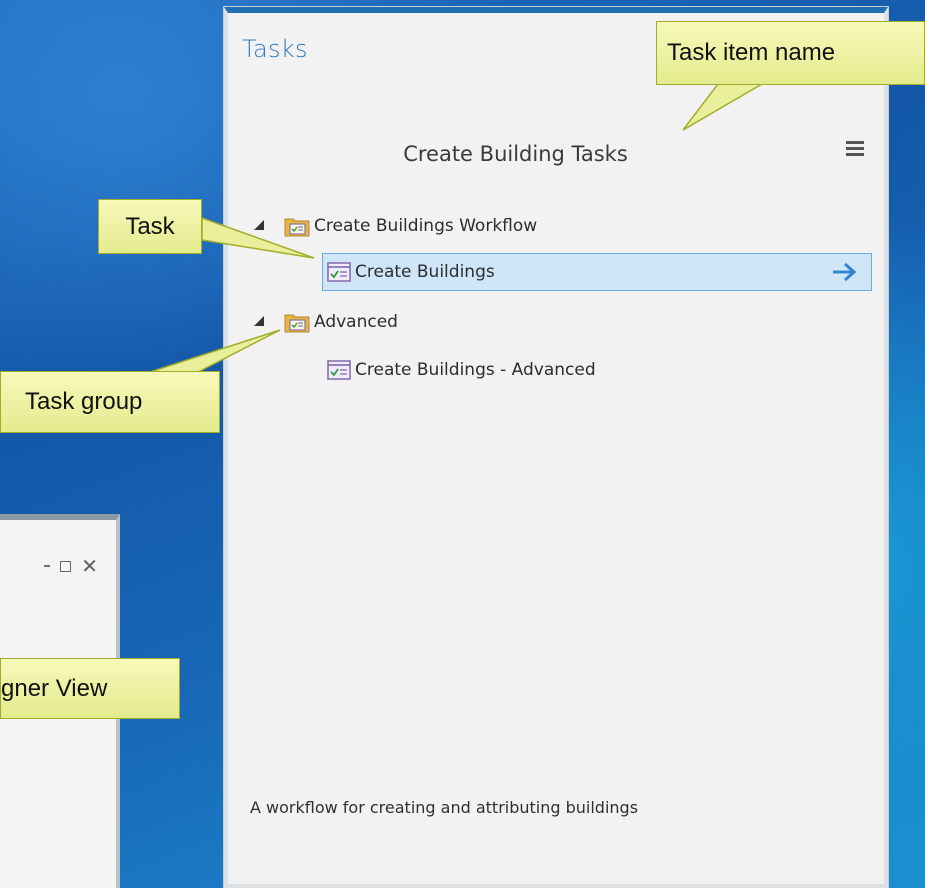  Describe the element at coordinates (356, 322) in the screenshot. I see `task-group-label: Advanced` at that location.